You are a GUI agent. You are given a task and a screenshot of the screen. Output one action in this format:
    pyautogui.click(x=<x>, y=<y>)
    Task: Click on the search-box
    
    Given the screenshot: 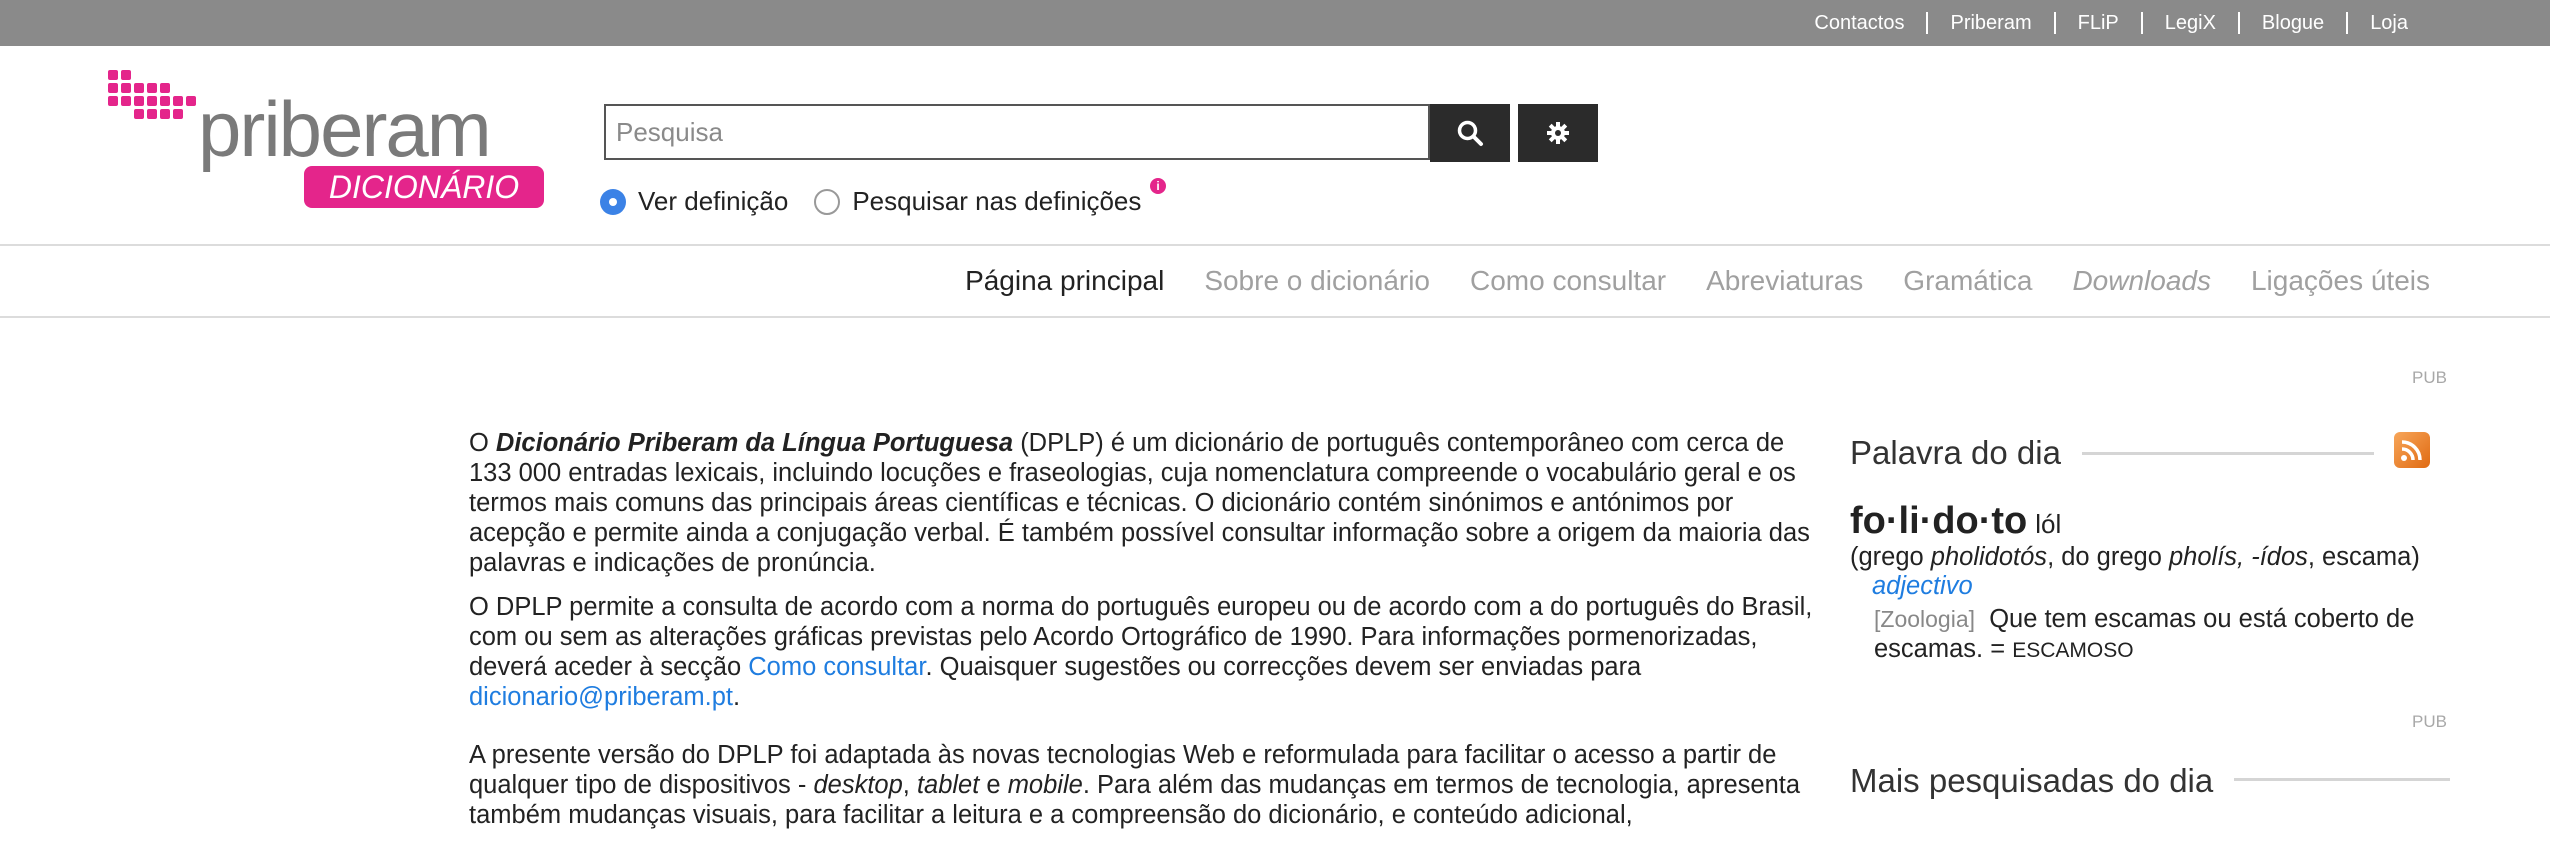 What is the action you would take?
    pyautogui.click(x=1017, y=132)
    